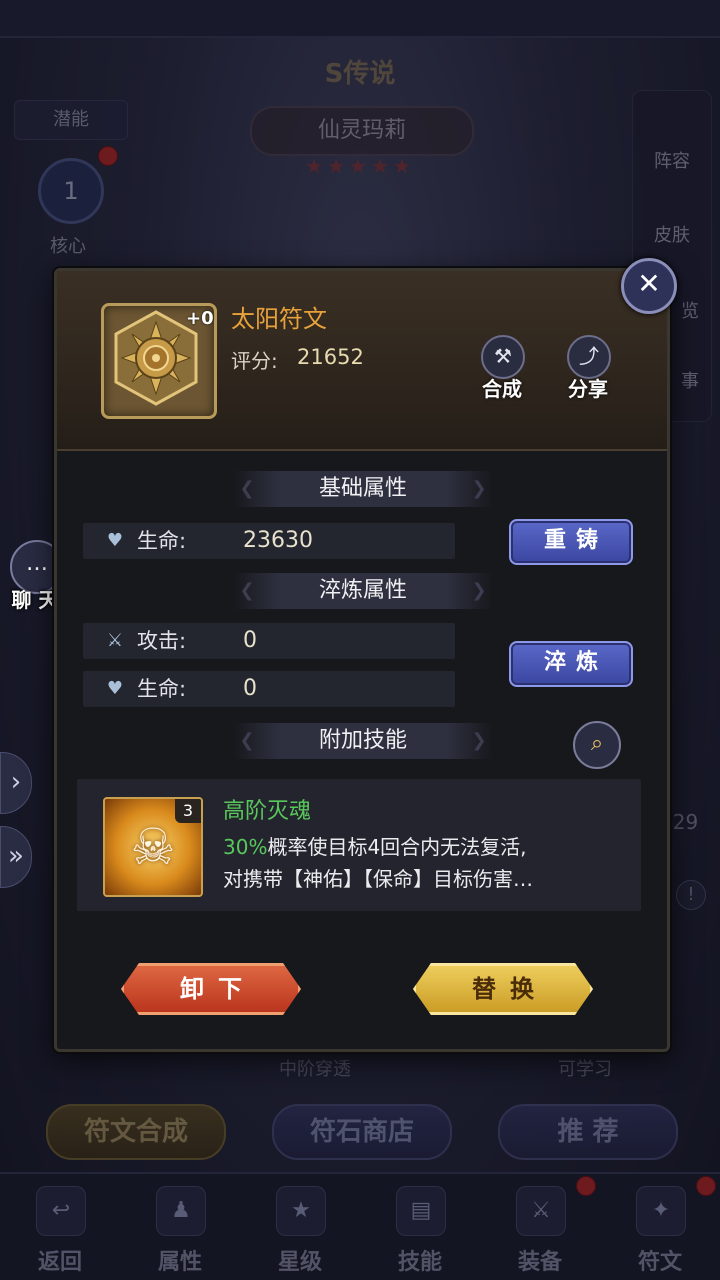 This screenshot has width=720, height=1280. What do you see at coordinates (200, 318) in the screenshot?
I see `rune-enhance-level: +0` at bounding box center [200, 318].